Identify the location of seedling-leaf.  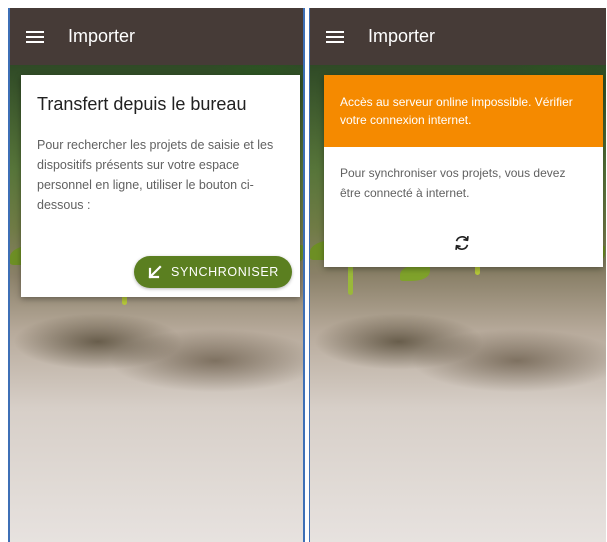
(415, 273).